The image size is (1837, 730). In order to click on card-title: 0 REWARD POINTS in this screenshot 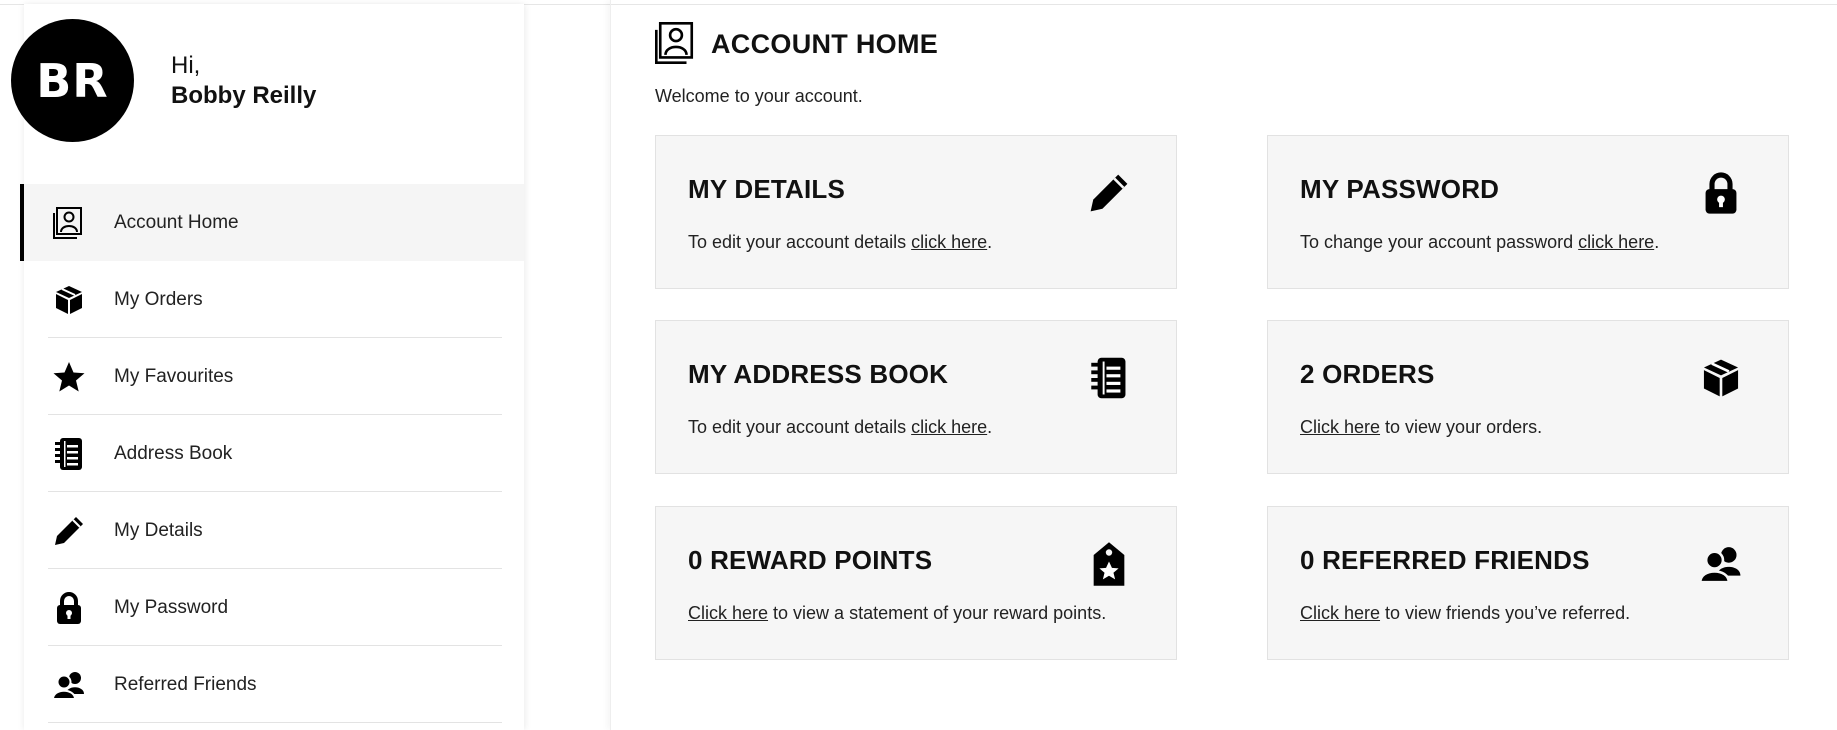, I will do `click(810, 560)`.